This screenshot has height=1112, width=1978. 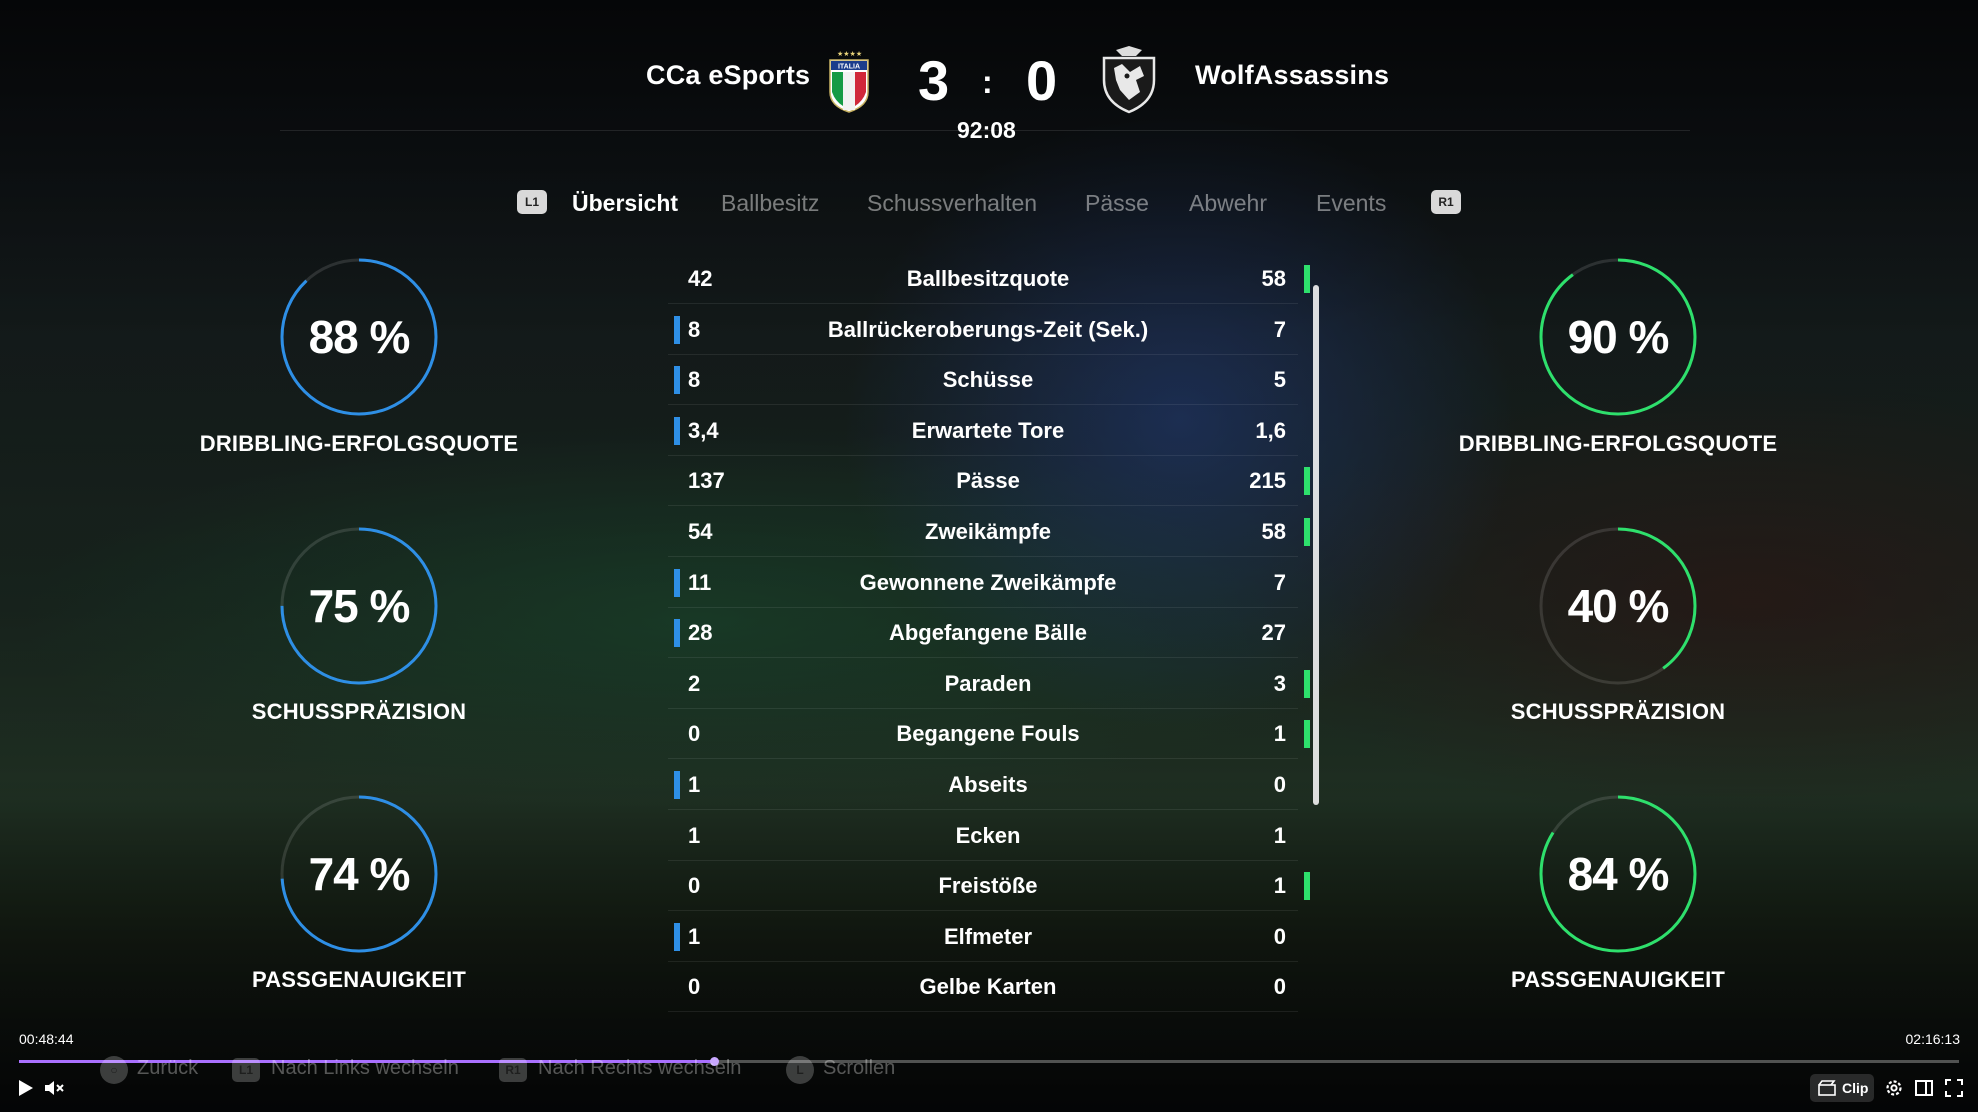 What do you see at coordinates (952, 203) in the screenshot?
I see `tab-schussverhalten: Schussverhalten` at bounding box center [952, 203].